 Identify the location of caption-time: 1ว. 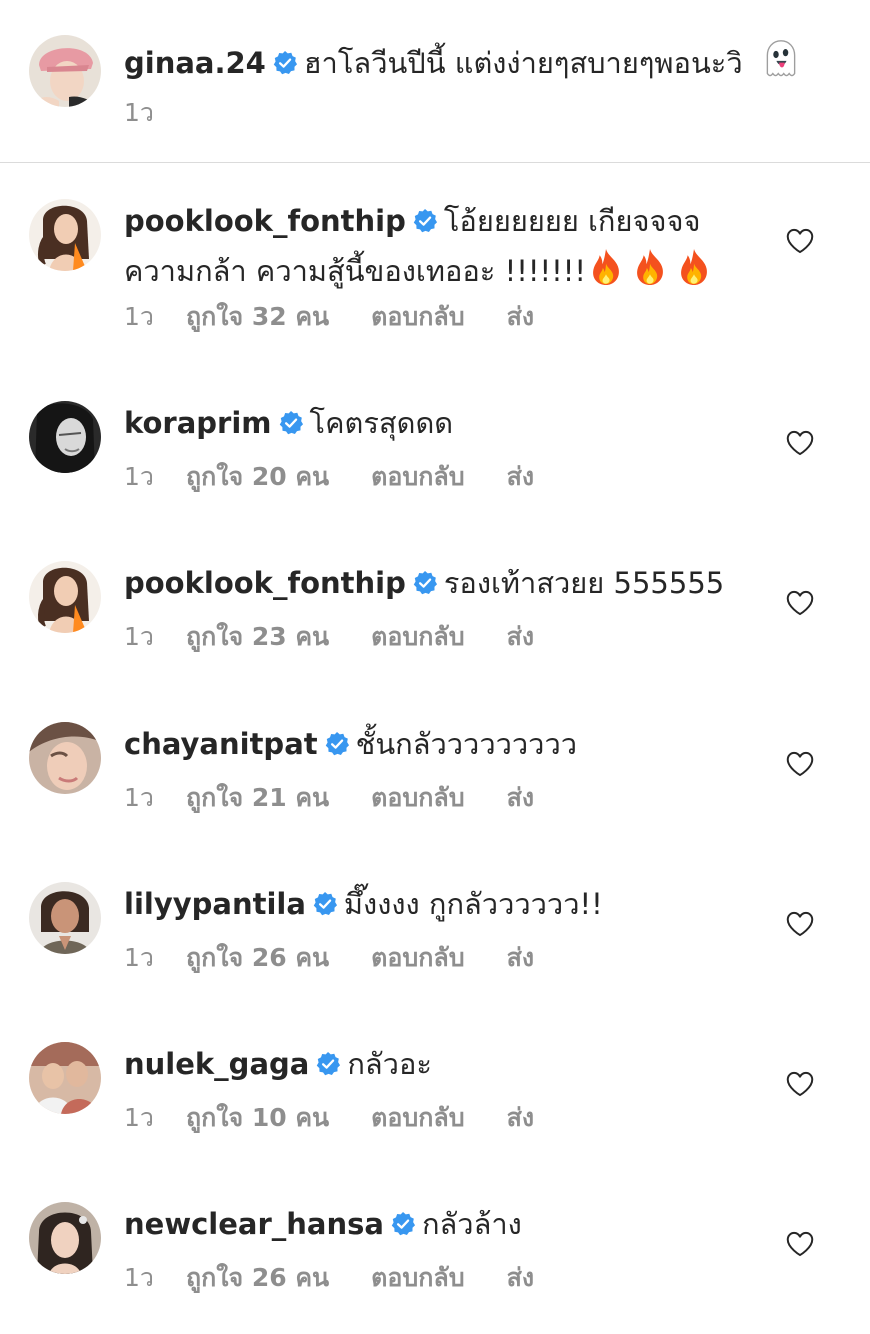
(139, 112).